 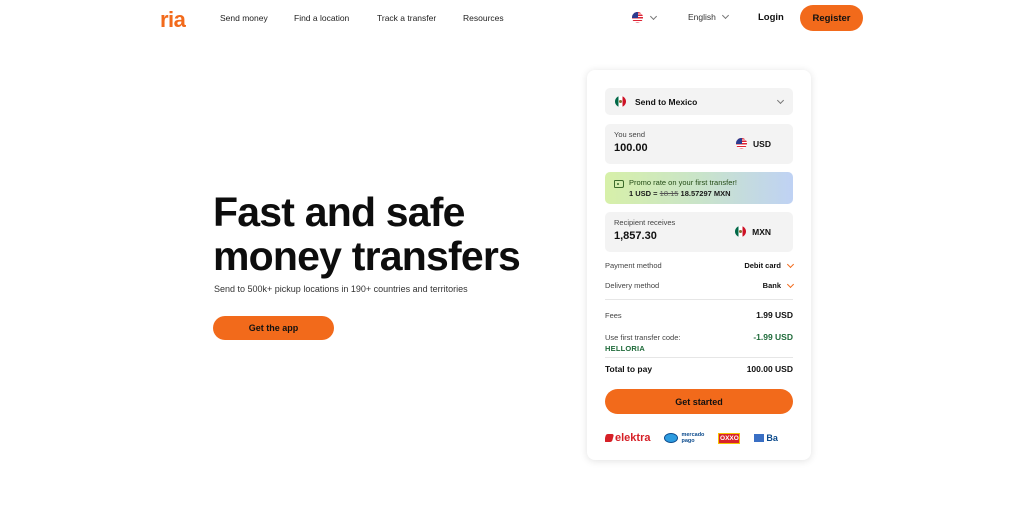 I want to click on total-row: Total to pay 100.00 USD, so click(x=699, y=369).